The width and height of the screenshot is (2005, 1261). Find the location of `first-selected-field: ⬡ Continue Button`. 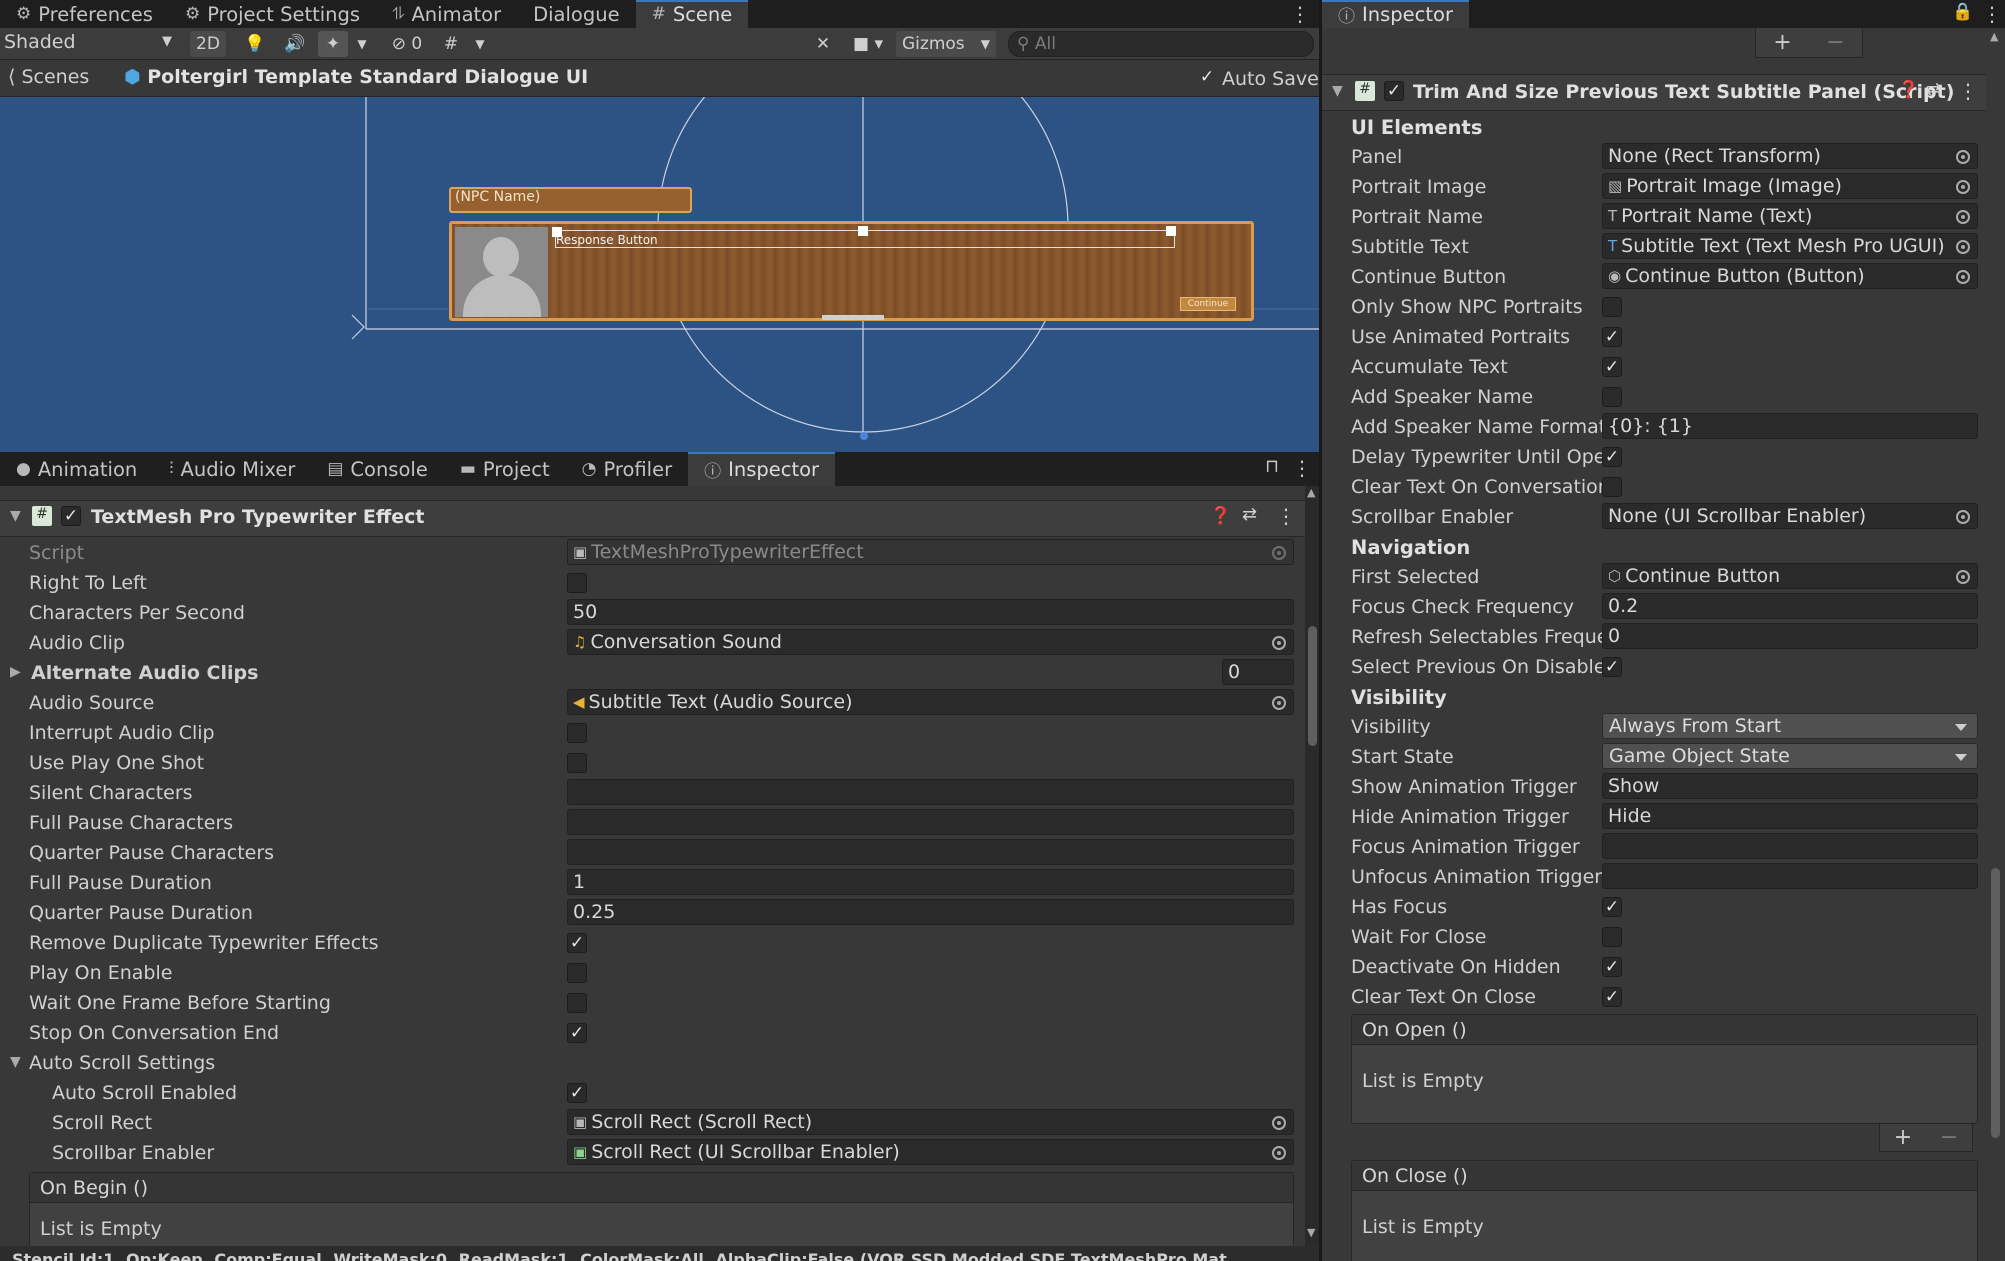

first-selected-field: ⬡ Continue Button is located at coordinates (1790, 576).